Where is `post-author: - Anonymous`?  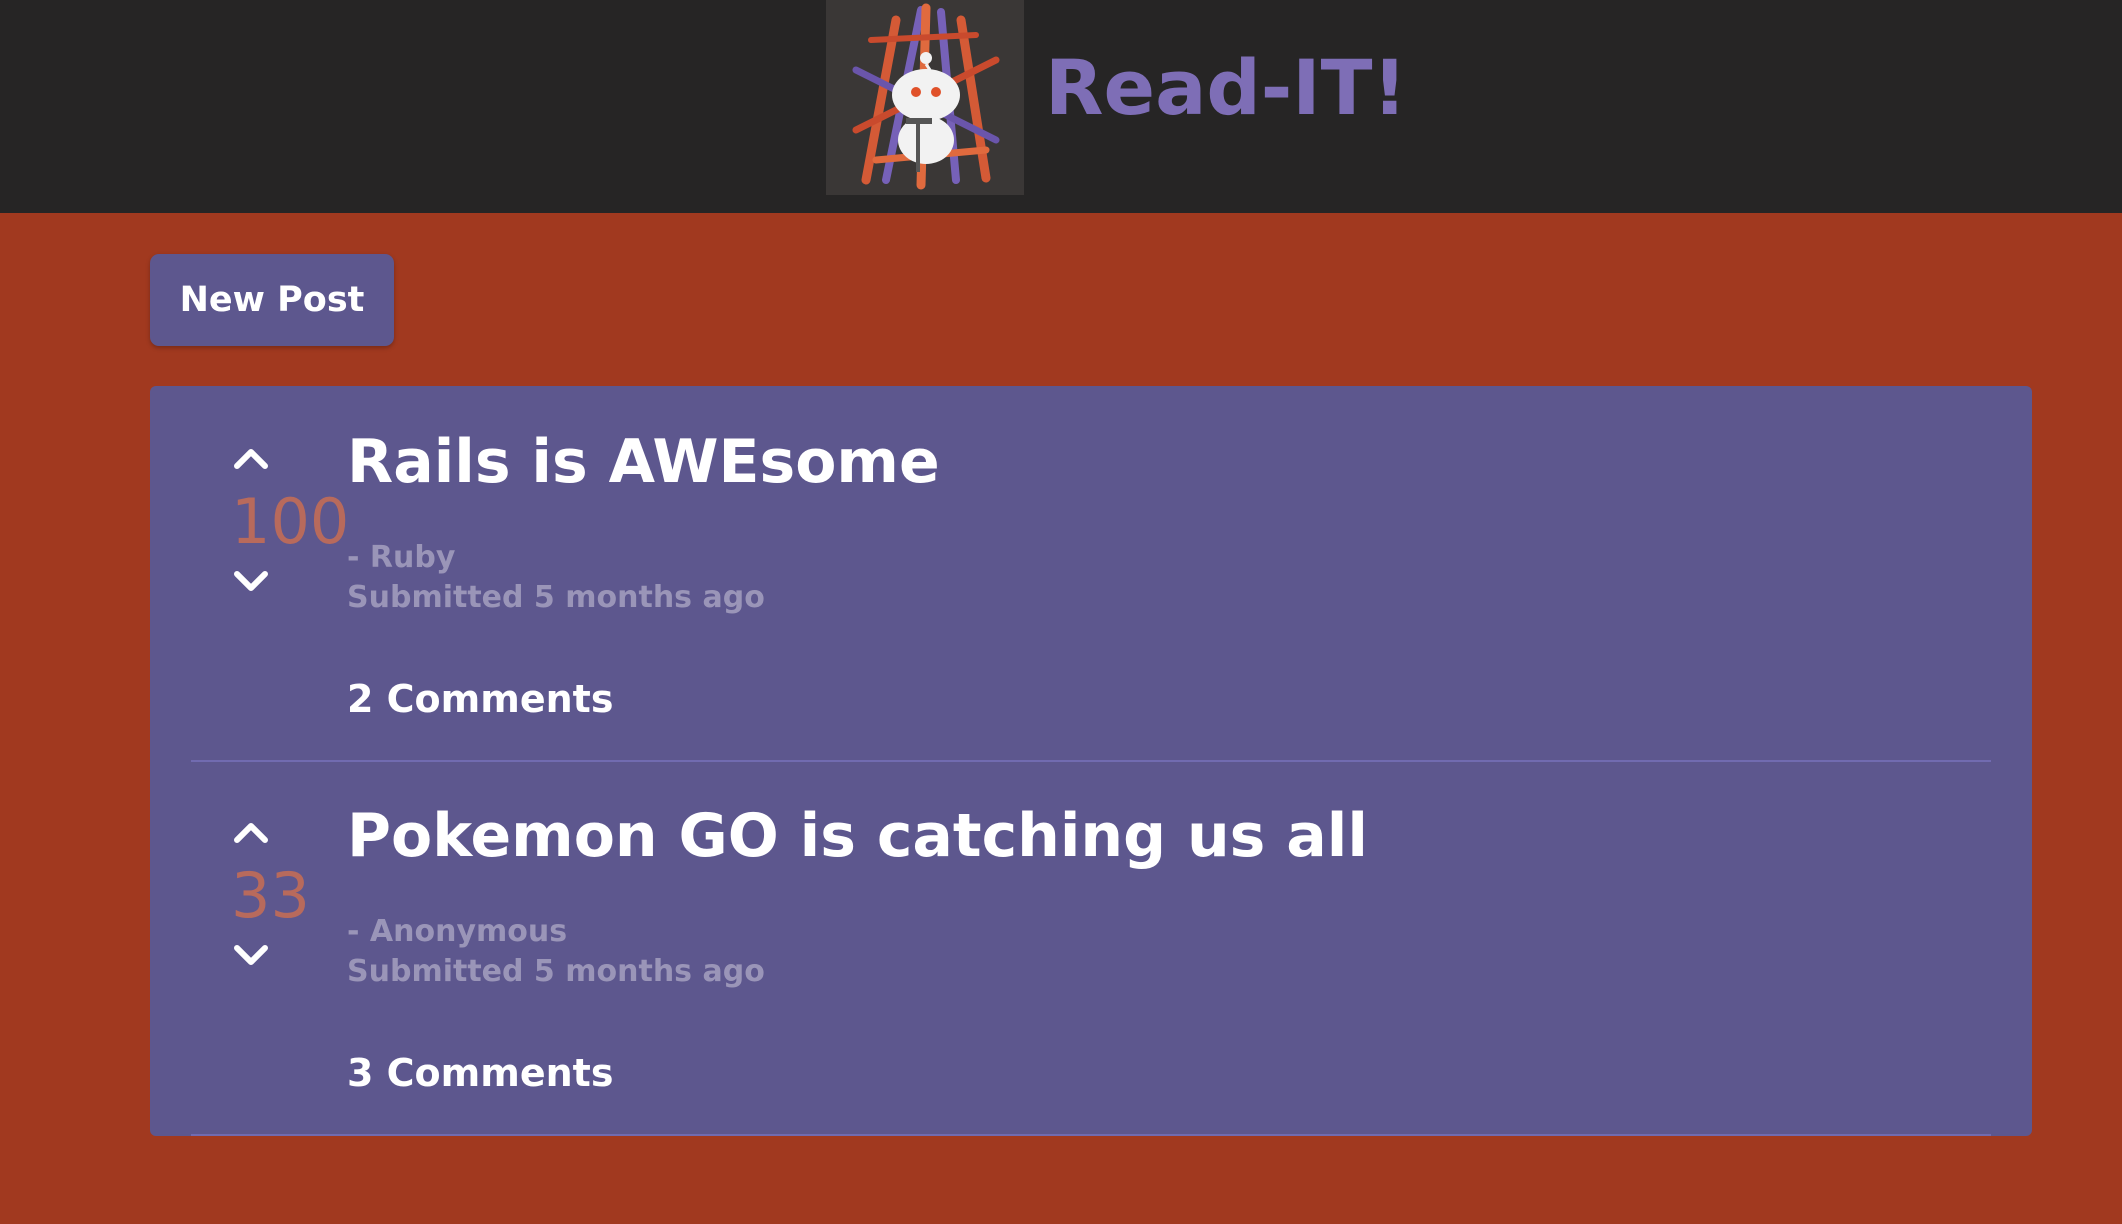
post-author: - Anonymous is located at coordinates (457, 931).